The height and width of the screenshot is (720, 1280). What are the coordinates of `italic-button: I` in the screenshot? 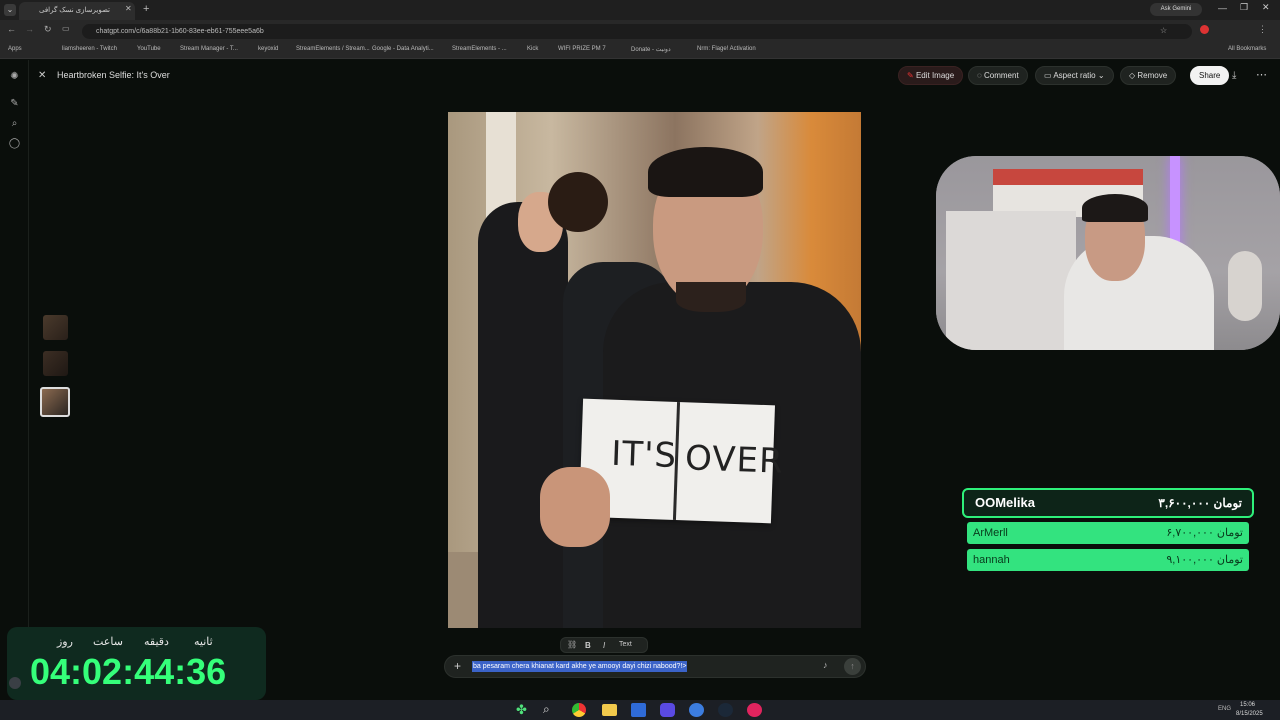 It's located at (604, 645).